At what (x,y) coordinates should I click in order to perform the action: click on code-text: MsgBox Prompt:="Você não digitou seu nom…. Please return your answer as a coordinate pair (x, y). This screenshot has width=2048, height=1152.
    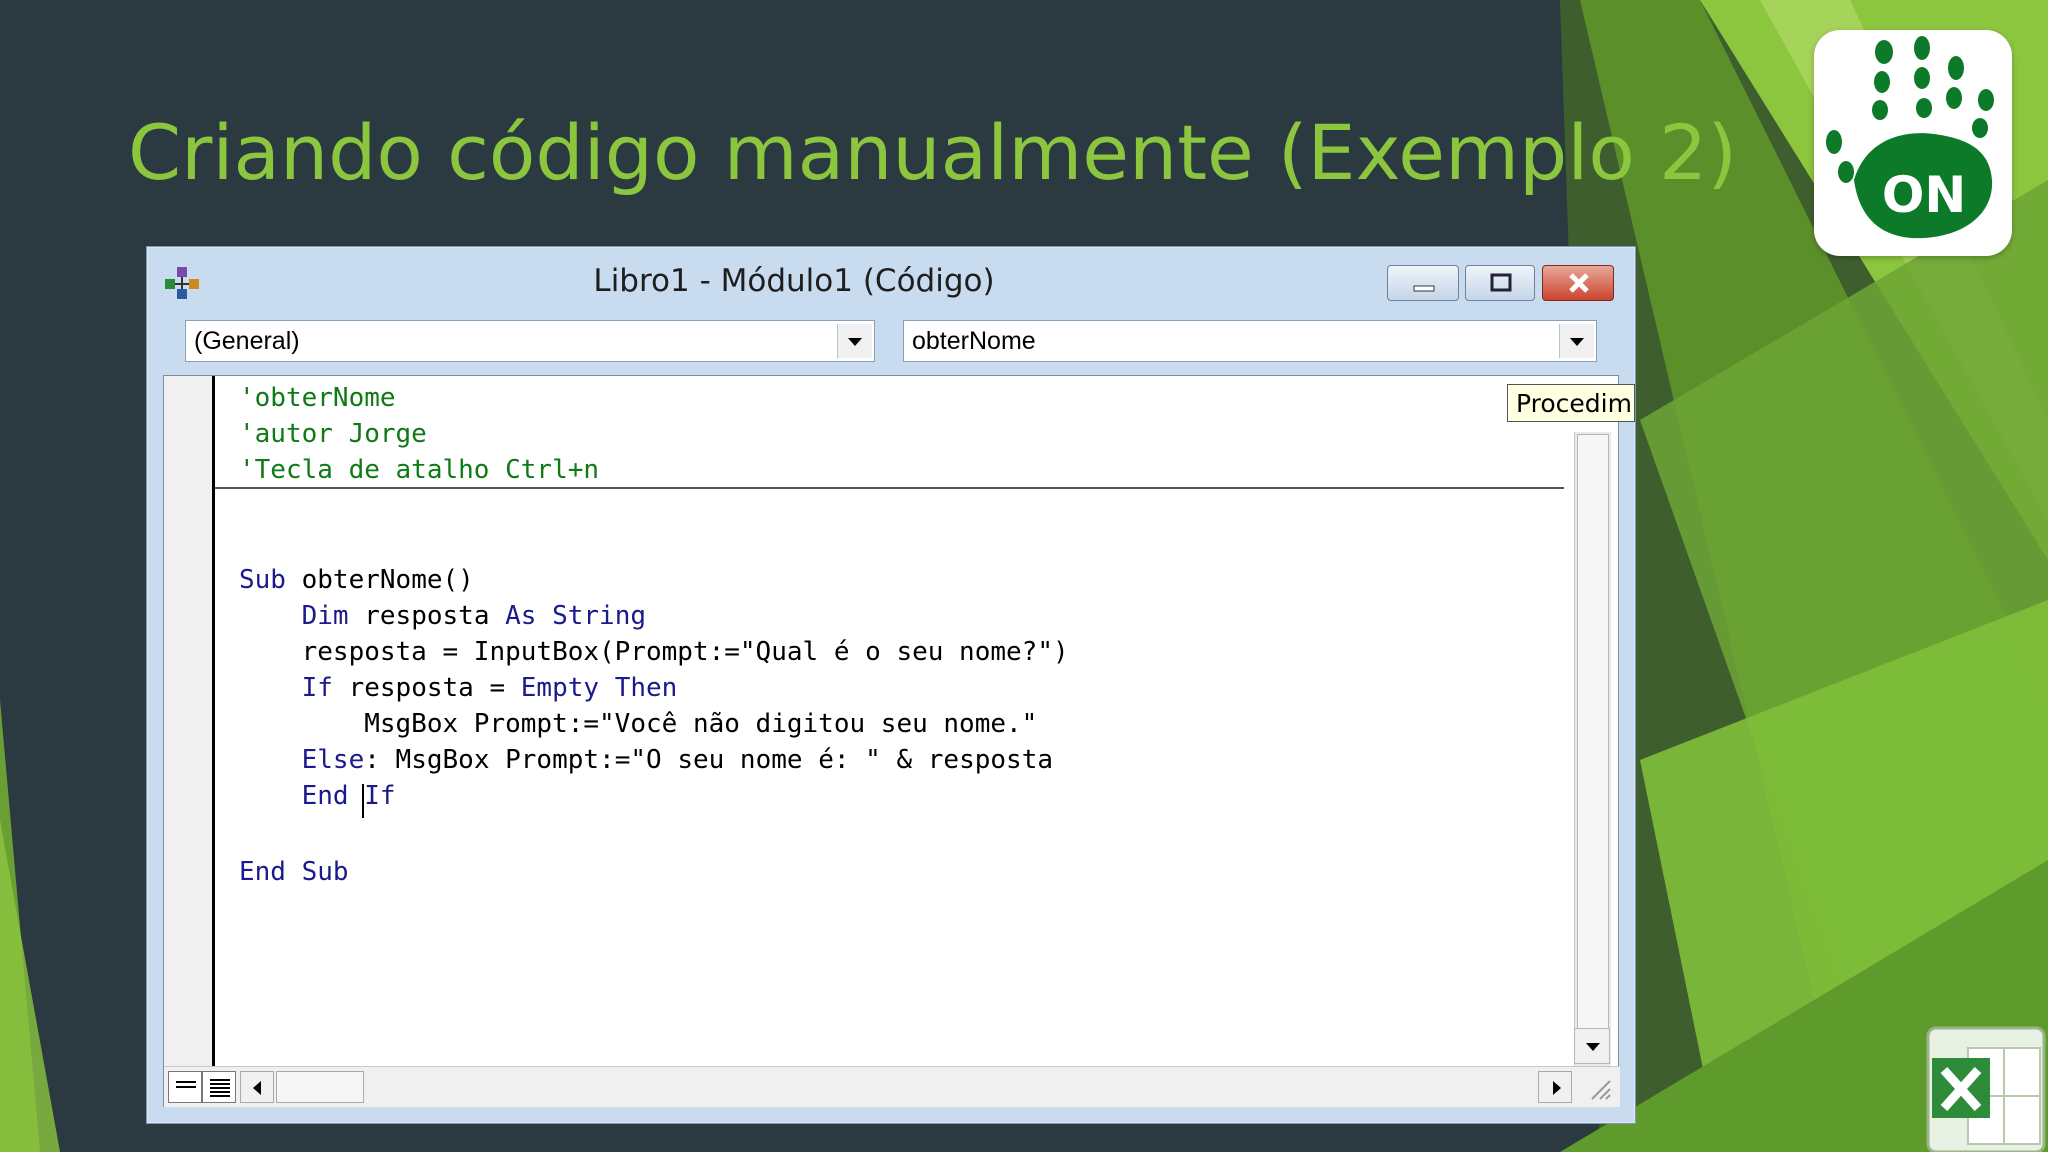
    Looking at the image, I should click on (638, 724).